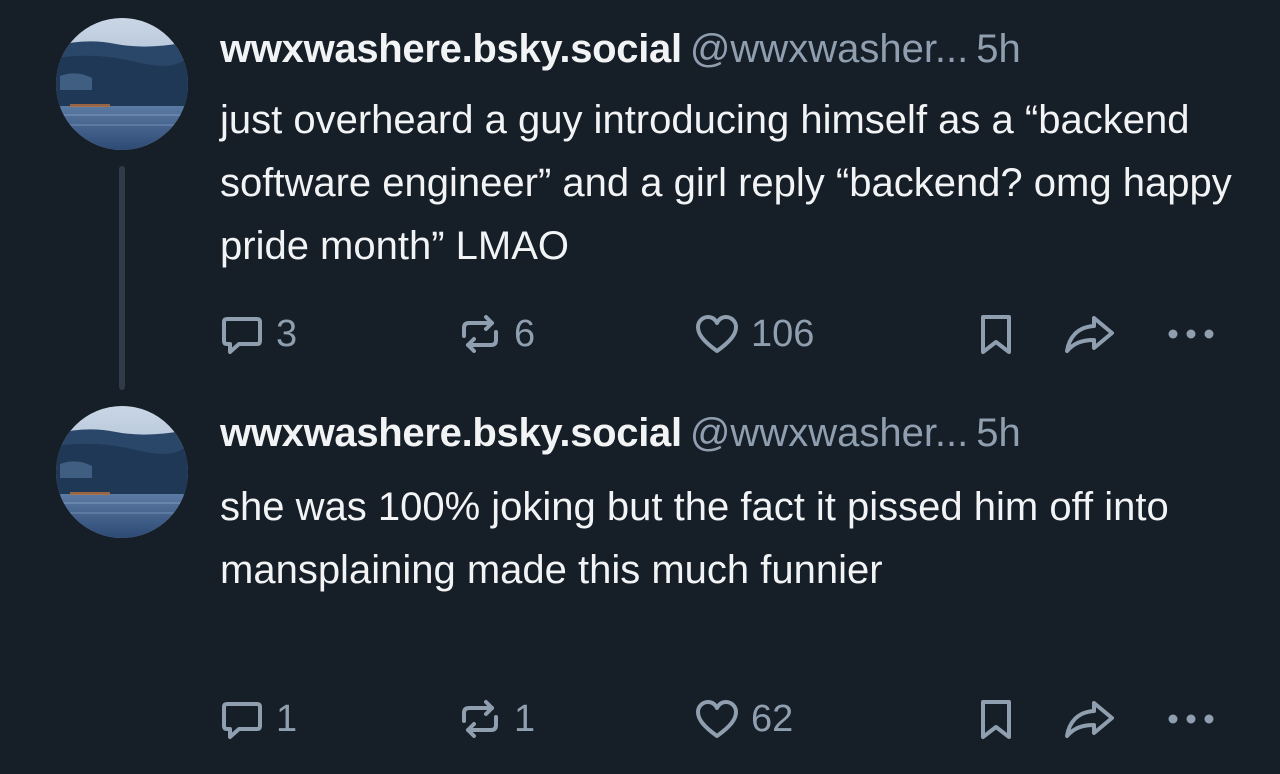 The image size is (1280, 774). I want to click on reply-button: 1, so click(257, 719).